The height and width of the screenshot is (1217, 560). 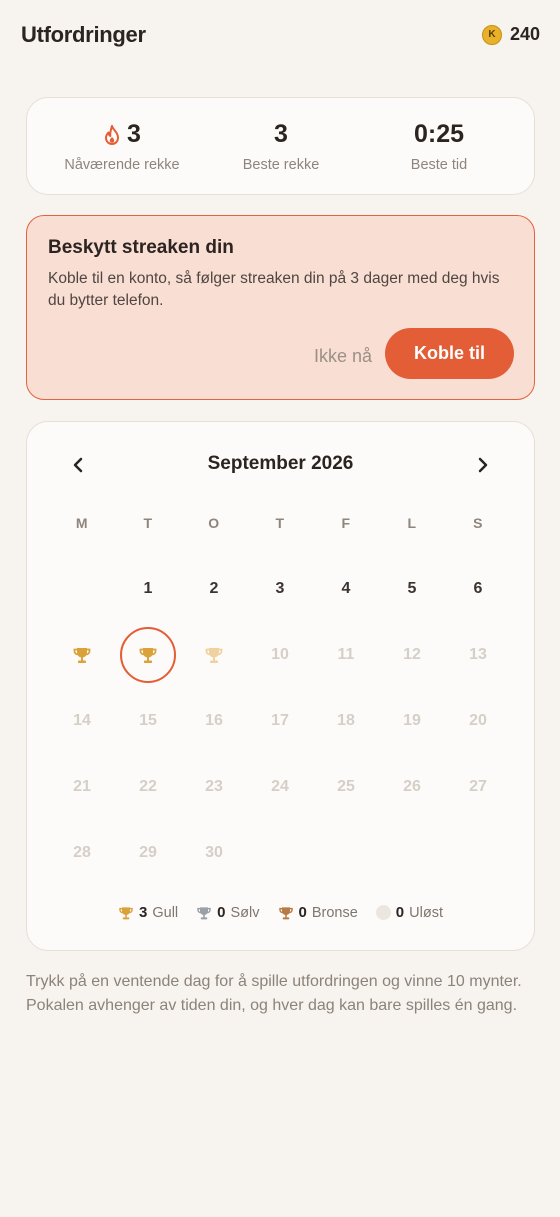 I want to click on silver-trophy-icon, so click(x=204, y=913).